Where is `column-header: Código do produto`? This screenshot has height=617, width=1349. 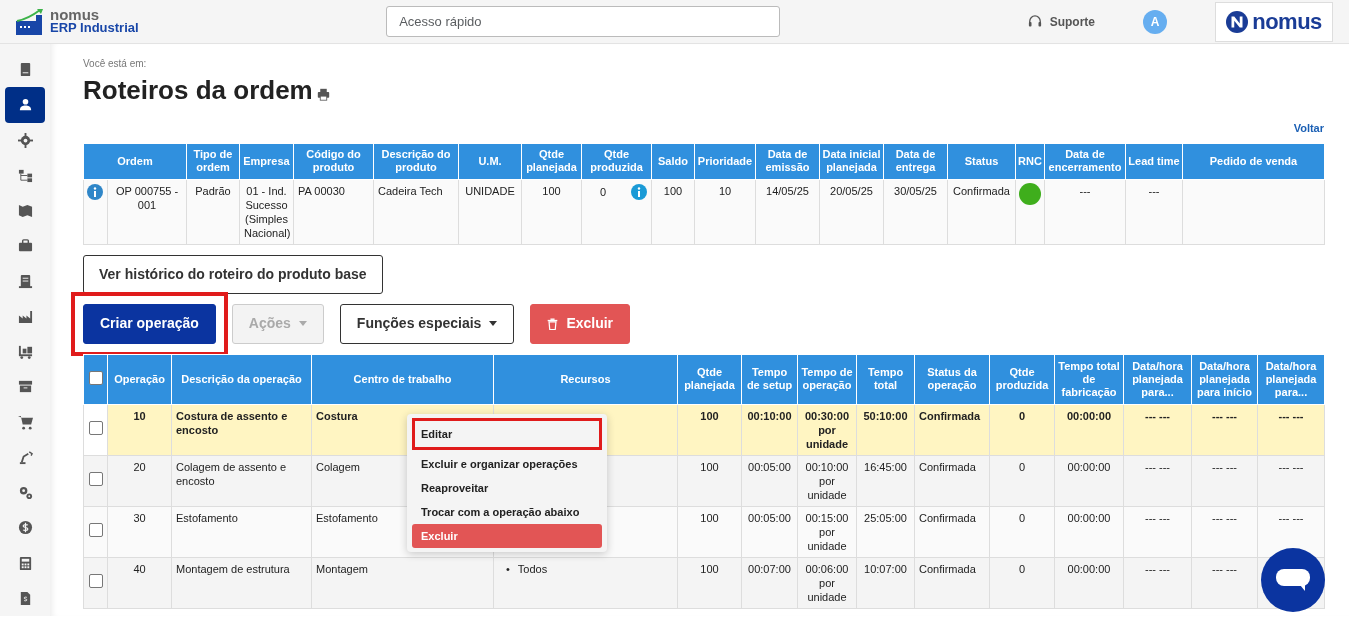 column-header: Código do produto is located at coordinates (333, 161).